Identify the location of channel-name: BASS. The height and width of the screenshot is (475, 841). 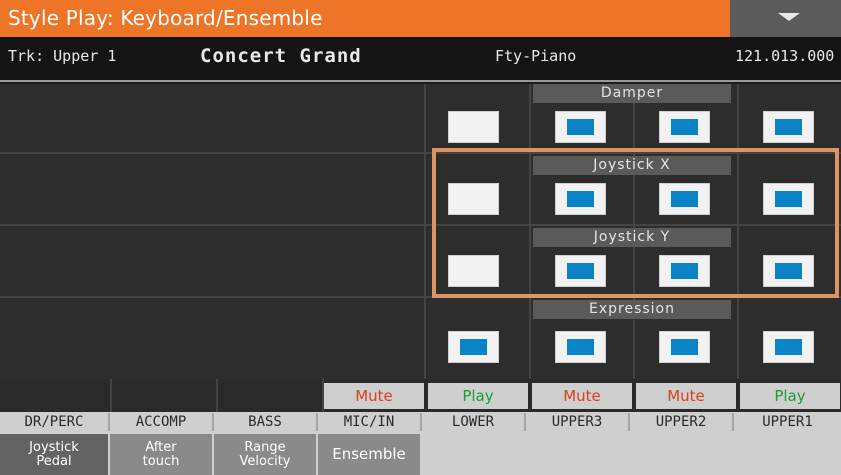
(266, 422).